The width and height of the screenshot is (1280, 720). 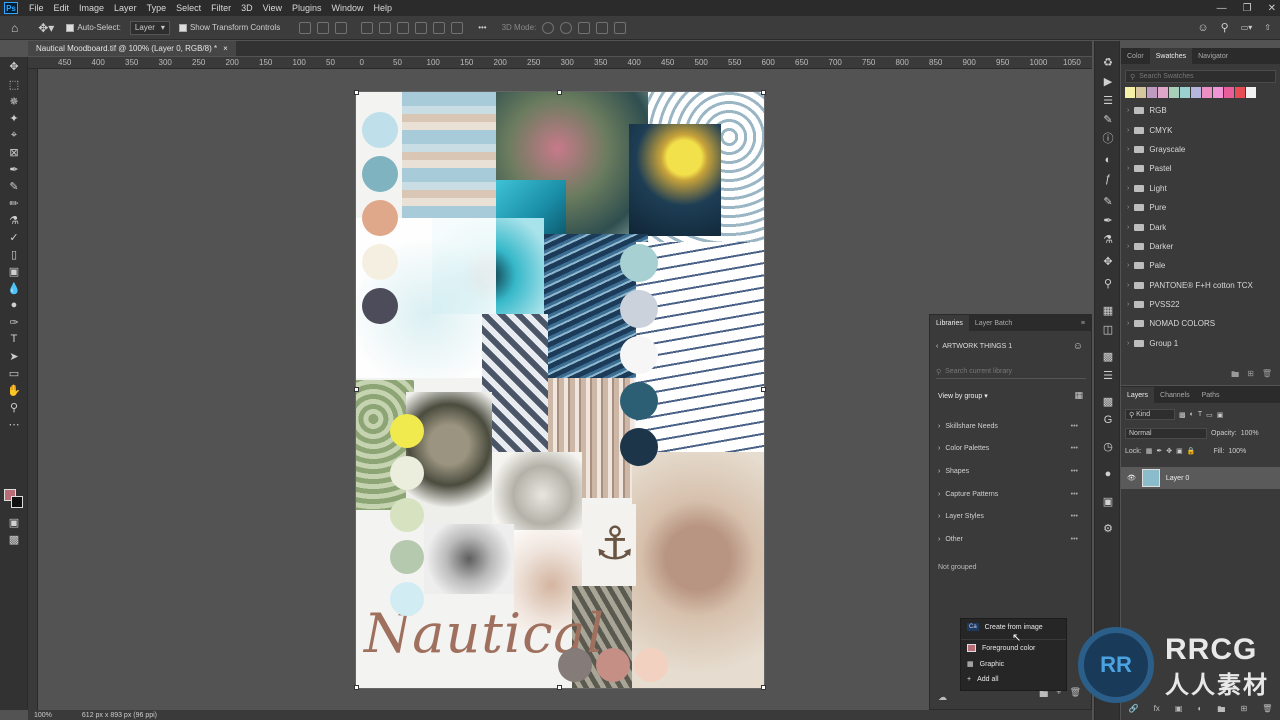 What do you see at coordinates (188, 8) in the screenshot?
I see `menu-select: Select` at bounding box center [188, 8].